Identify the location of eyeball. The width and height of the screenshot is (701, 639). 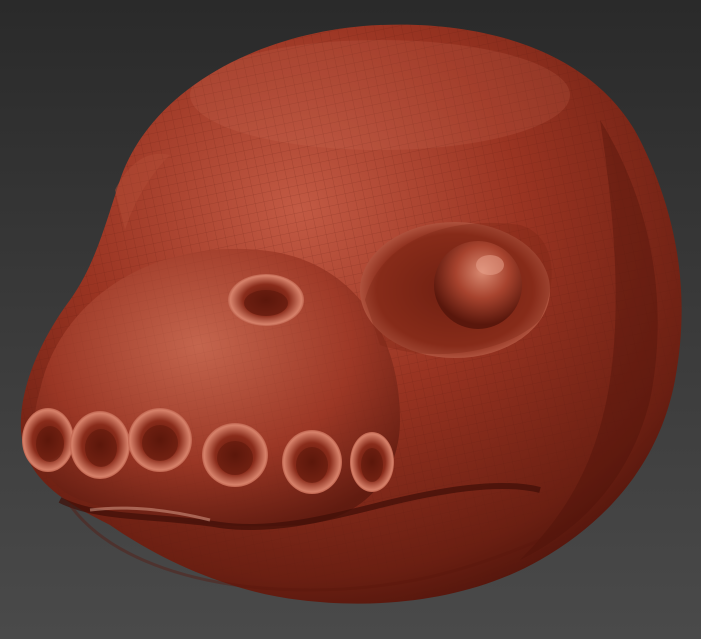
(478, 285).